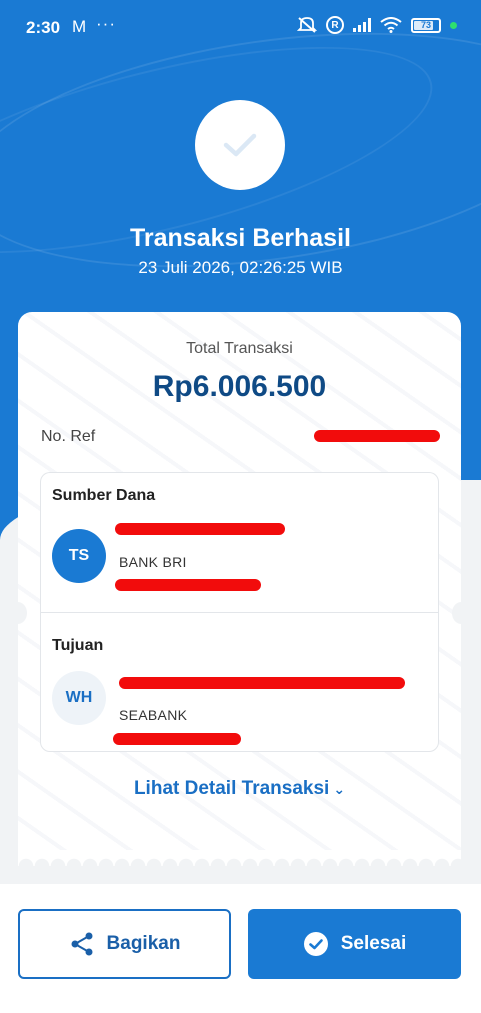 The image size is (481, 1013). What do you see at coordinates (78, 645) in the screenshot?
I see `destination-heading: Tujuan` at bounding box center [78, 645].